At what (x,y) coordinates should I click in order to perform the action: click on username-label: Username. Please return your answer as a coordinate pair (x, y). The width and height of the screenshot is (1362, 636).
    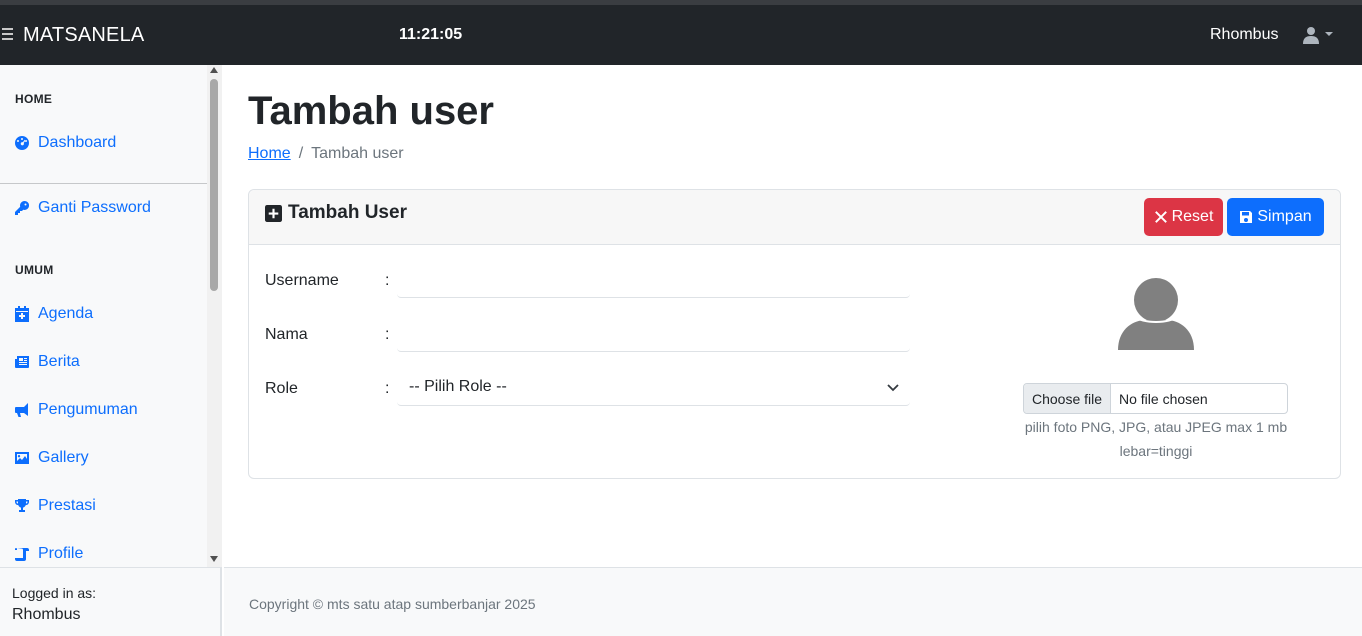
    Looking at the image, I should click on (302, 280).